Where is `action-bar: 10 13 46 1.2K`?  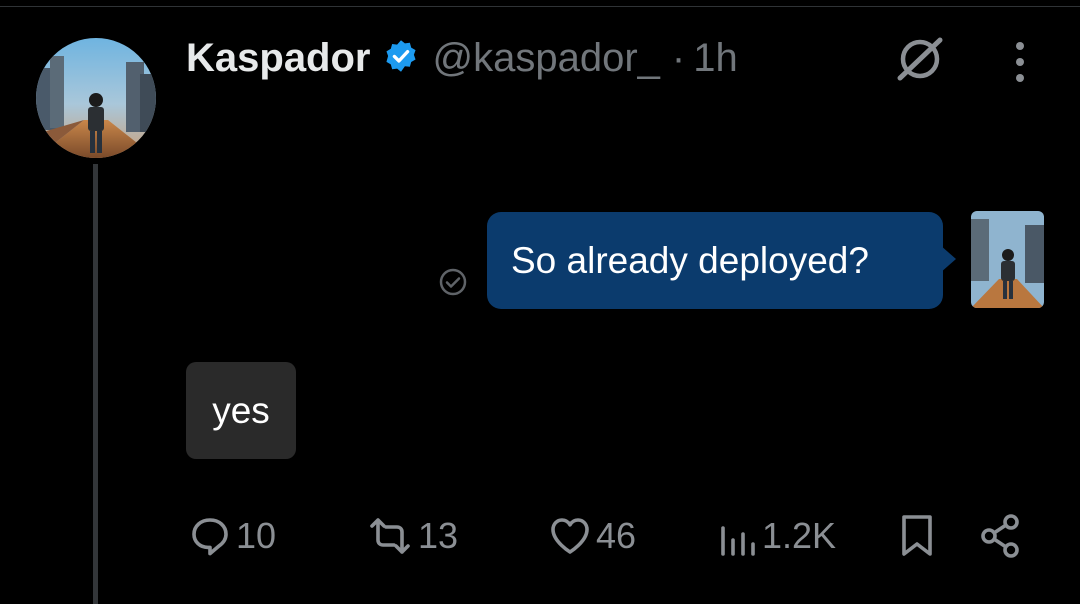
action-bar: 10 13 46 1.2K is located at coordinates (540, 536).